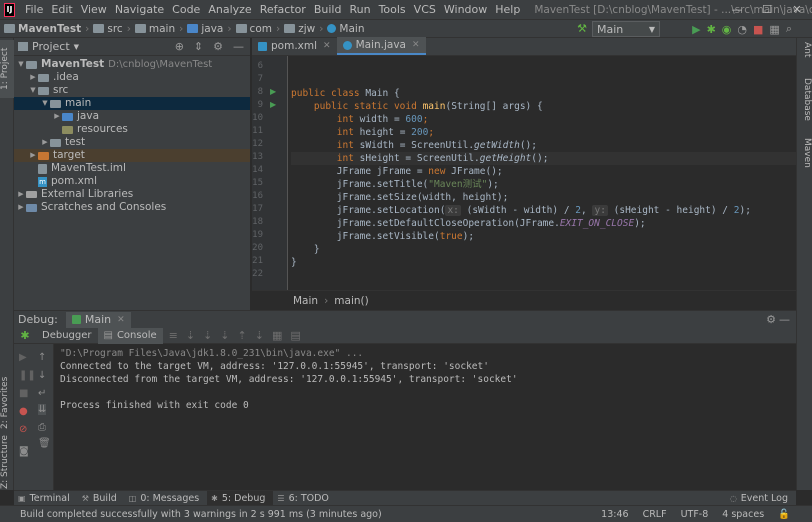 The image size is (812, 522). Describe the element at coordinates (614, 514) in the screenshot. I see `caret-position: 13:46` at that location.